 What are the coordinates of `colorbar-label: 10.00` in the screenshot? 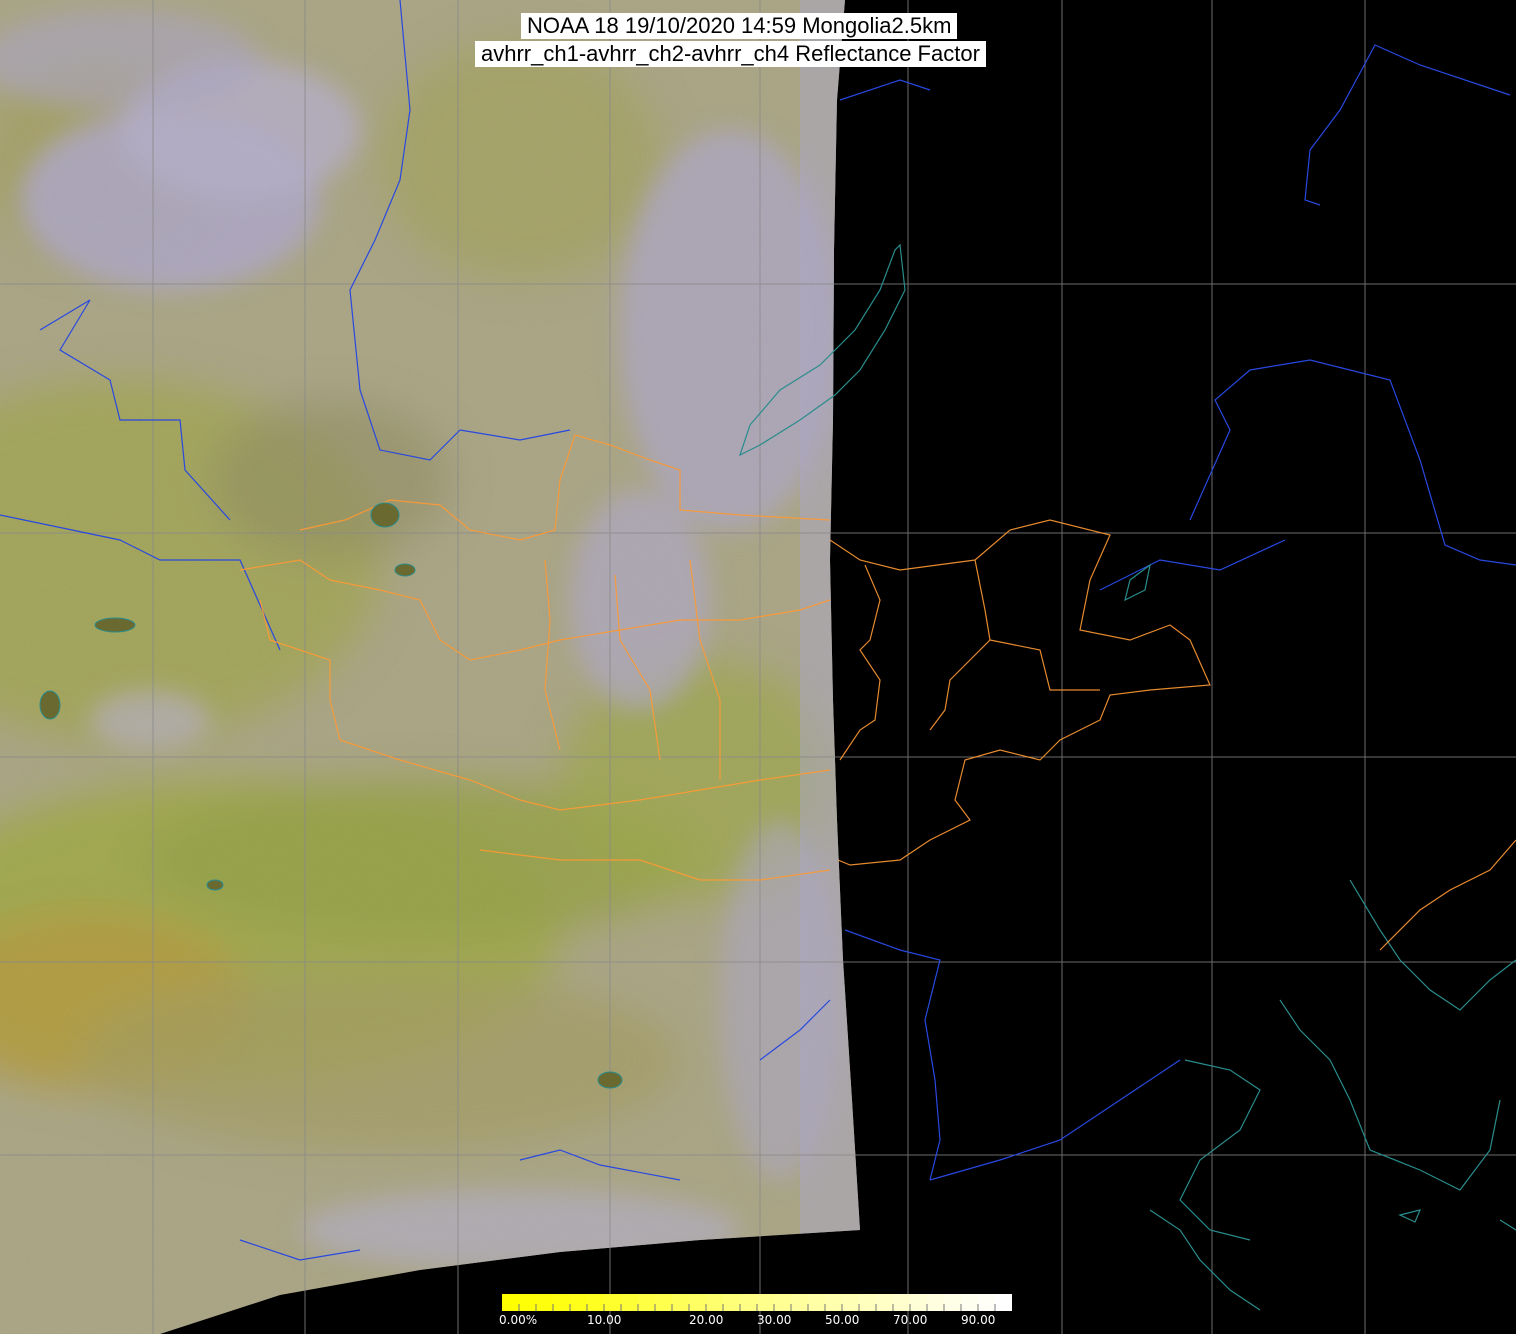 It's located at (604, 1320).